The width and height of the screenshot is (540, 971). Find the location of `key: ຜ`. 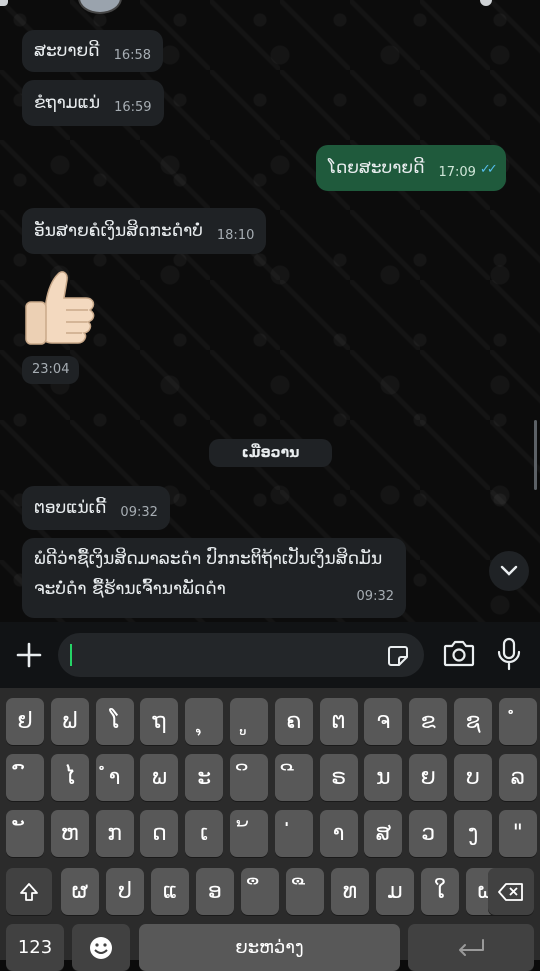

key: ຜ is located at coordinates (80, 891).